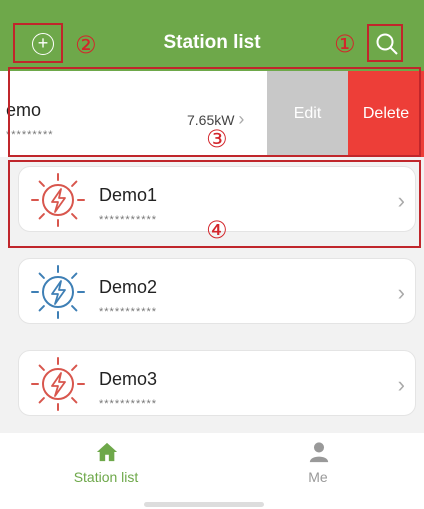 Image resolution: width=424 pixels, height=509 pixels. What do you see at coordinates (106, 463) in the screenshot?
I see `tab-station-list: Station list` at bounding box center [106, 463].